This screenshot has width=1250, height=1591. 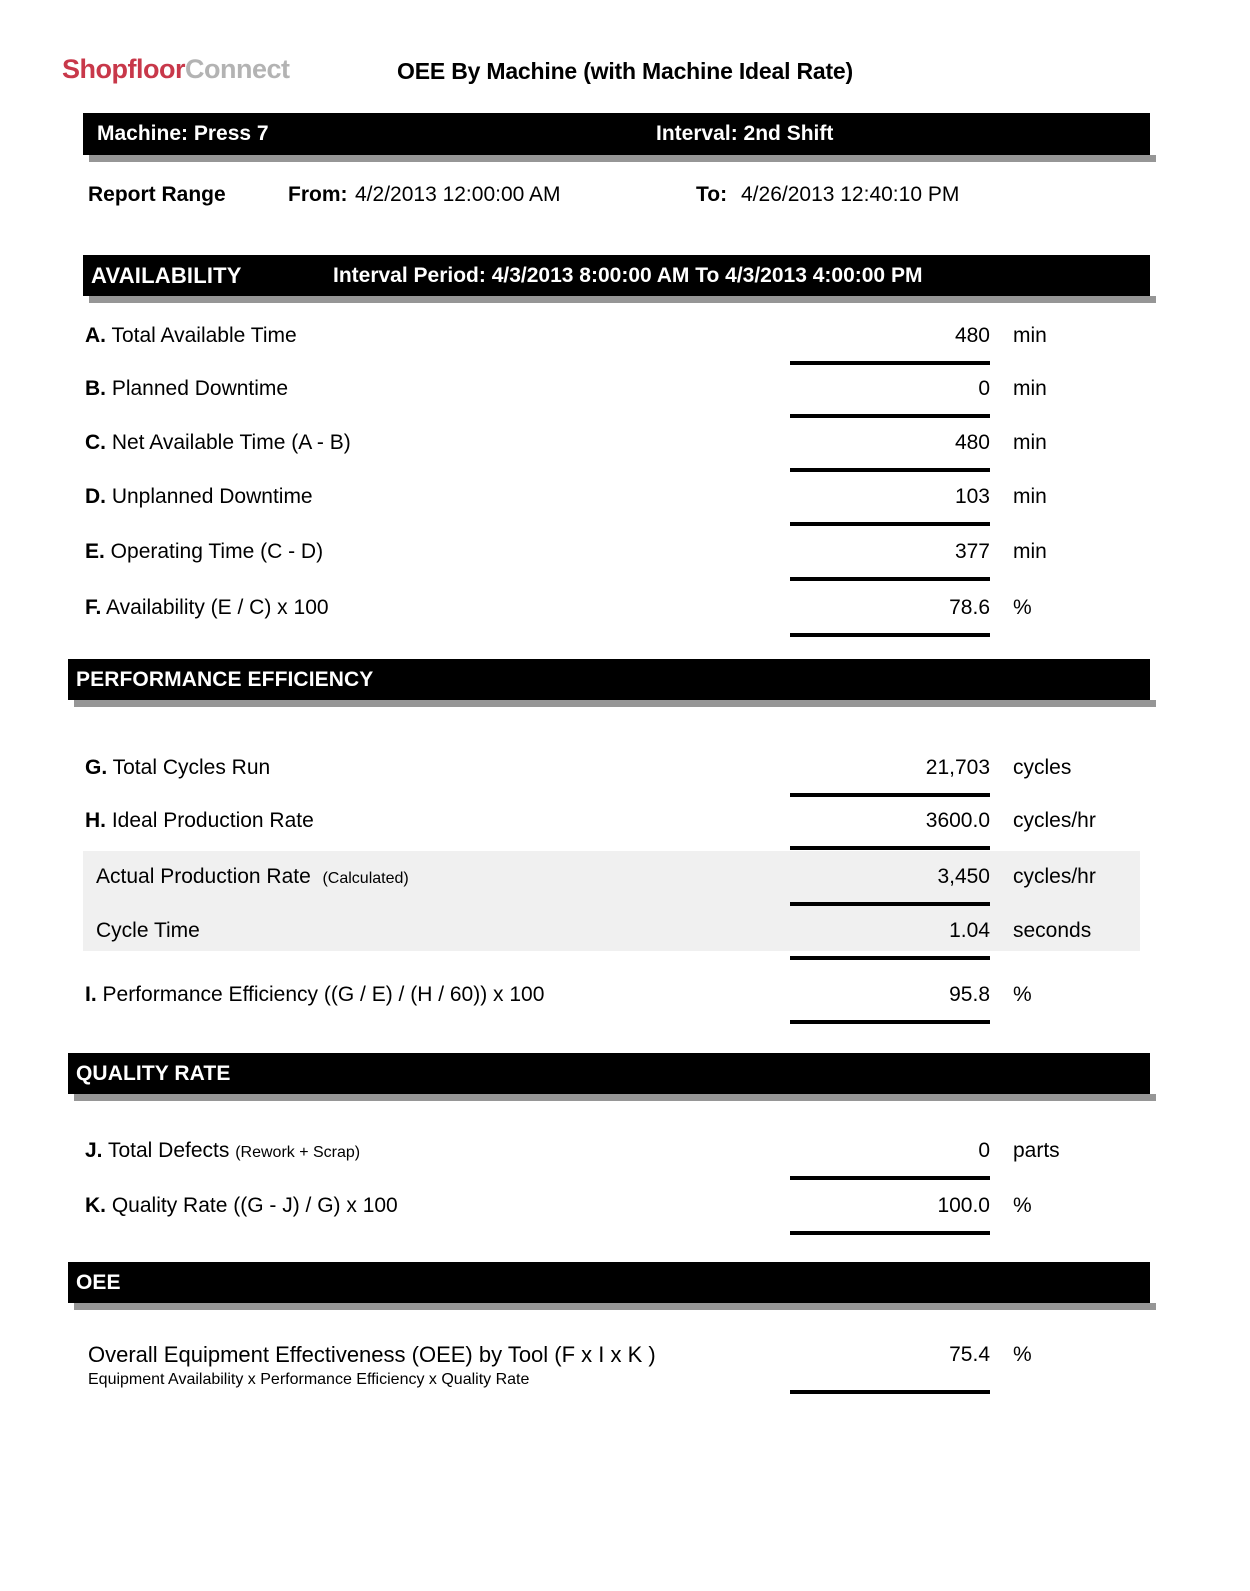 I want to click on row-label: K. Quality Rate ((G - J) / G) x 100, so click(x=241, y=1206).